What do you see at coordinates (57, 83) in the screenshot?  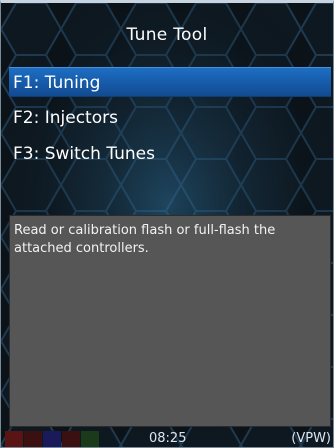 I see `menu-item-label: F1: Tuning` at bounding box center [57, 83].